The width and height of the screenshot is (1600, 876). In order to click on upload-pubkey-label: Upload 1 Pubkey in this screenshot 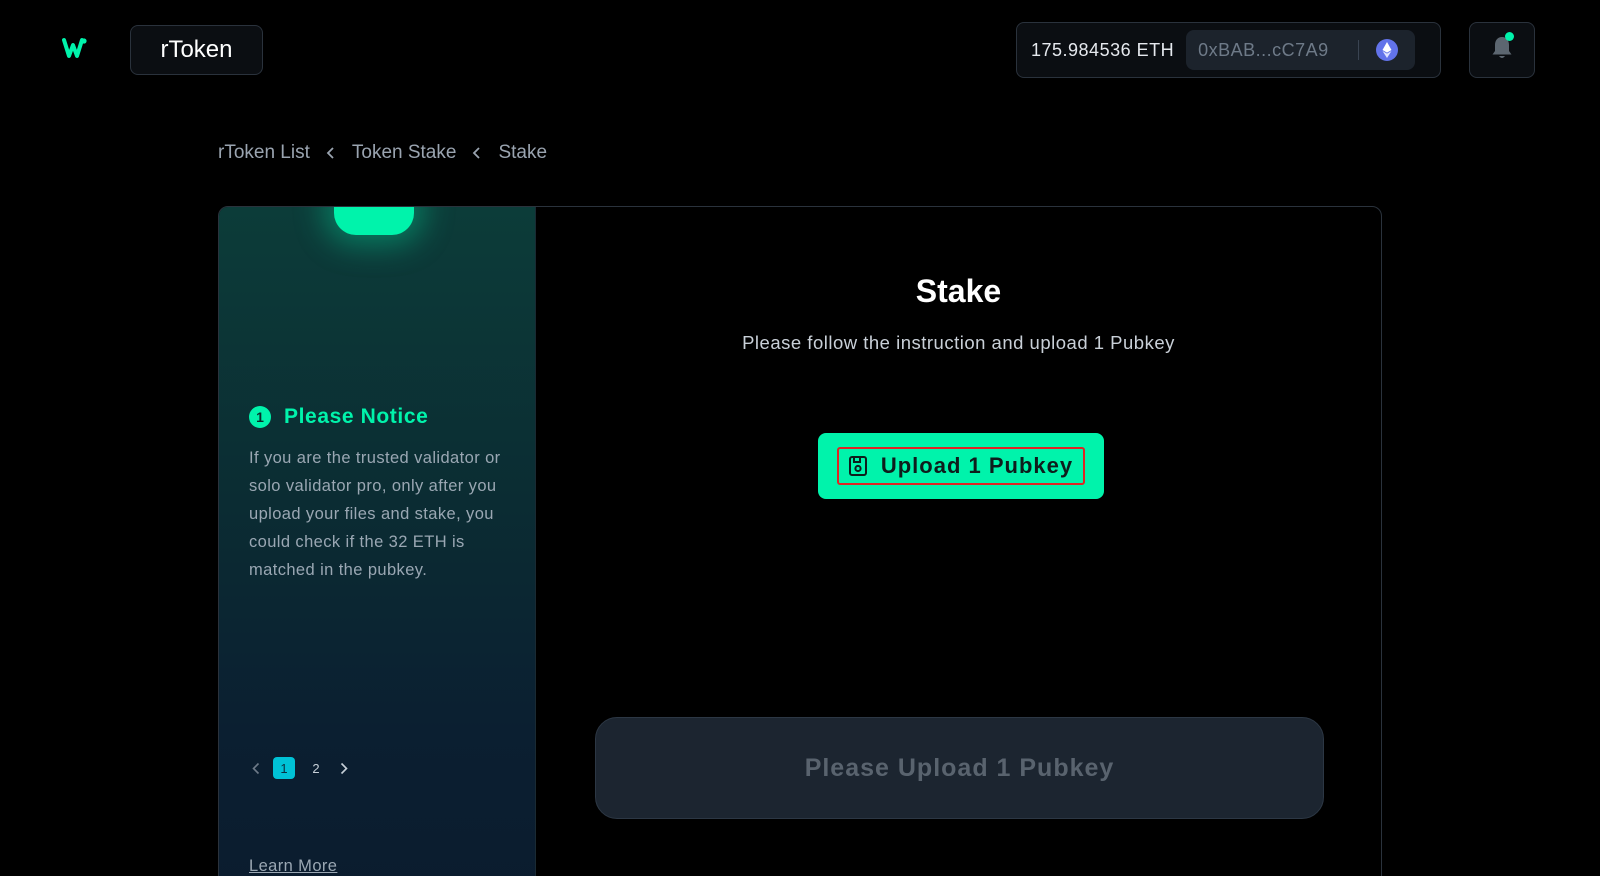, I will do `click(977, 465)`.